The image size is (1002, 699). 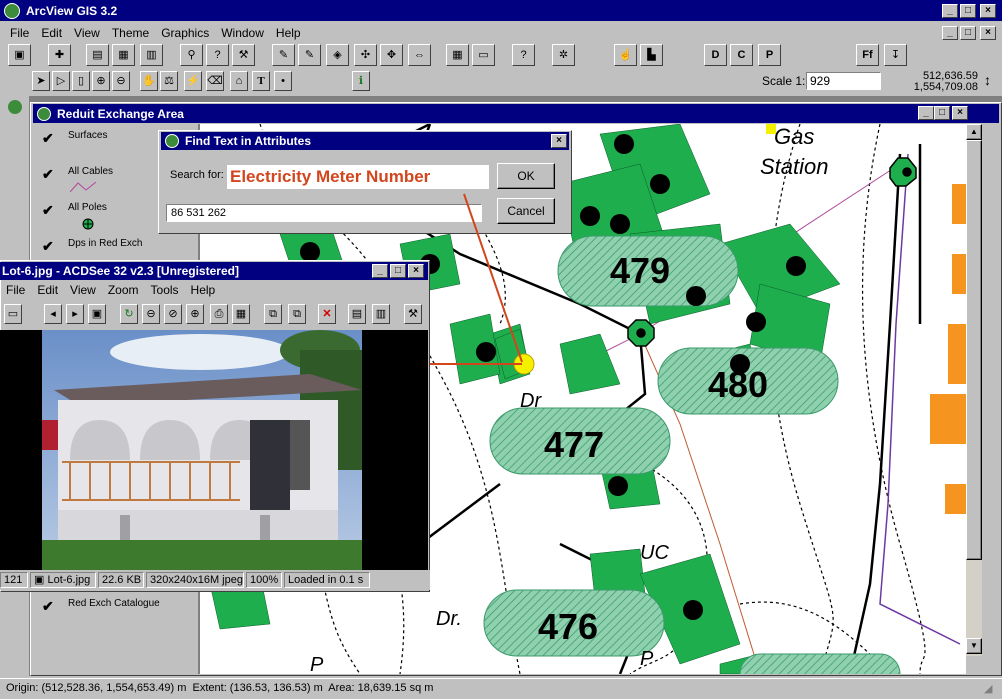 What do you see at coordinates (75, 314) in the screenshot?
I see `next-image-icon: ▸` at bounding box center [75, 314].